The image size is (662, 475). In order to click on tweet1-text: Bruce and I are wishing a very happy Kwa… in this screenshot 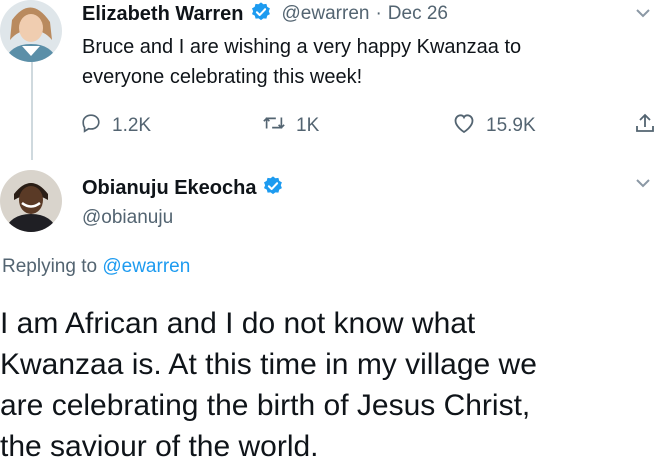, I will do `click(301, 62)`.